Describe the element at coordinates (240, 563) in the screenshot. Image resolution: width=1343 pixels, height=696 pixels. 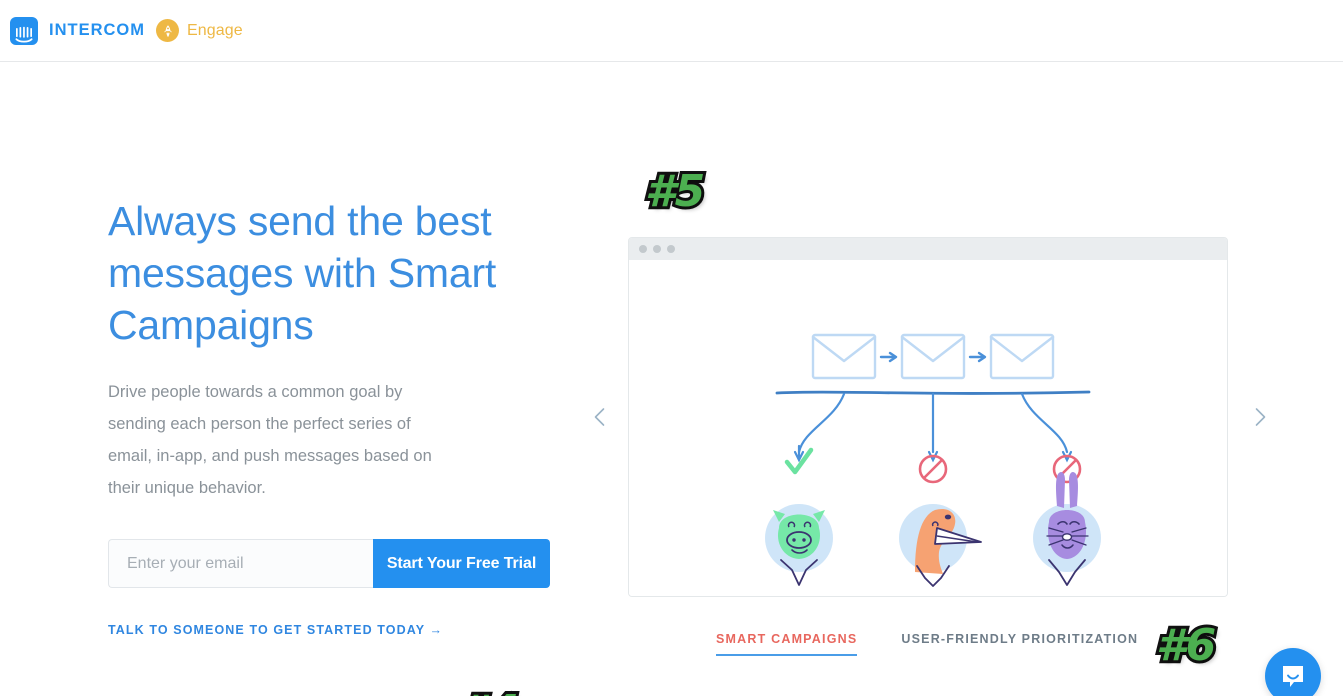
I see `email-field` at that location.